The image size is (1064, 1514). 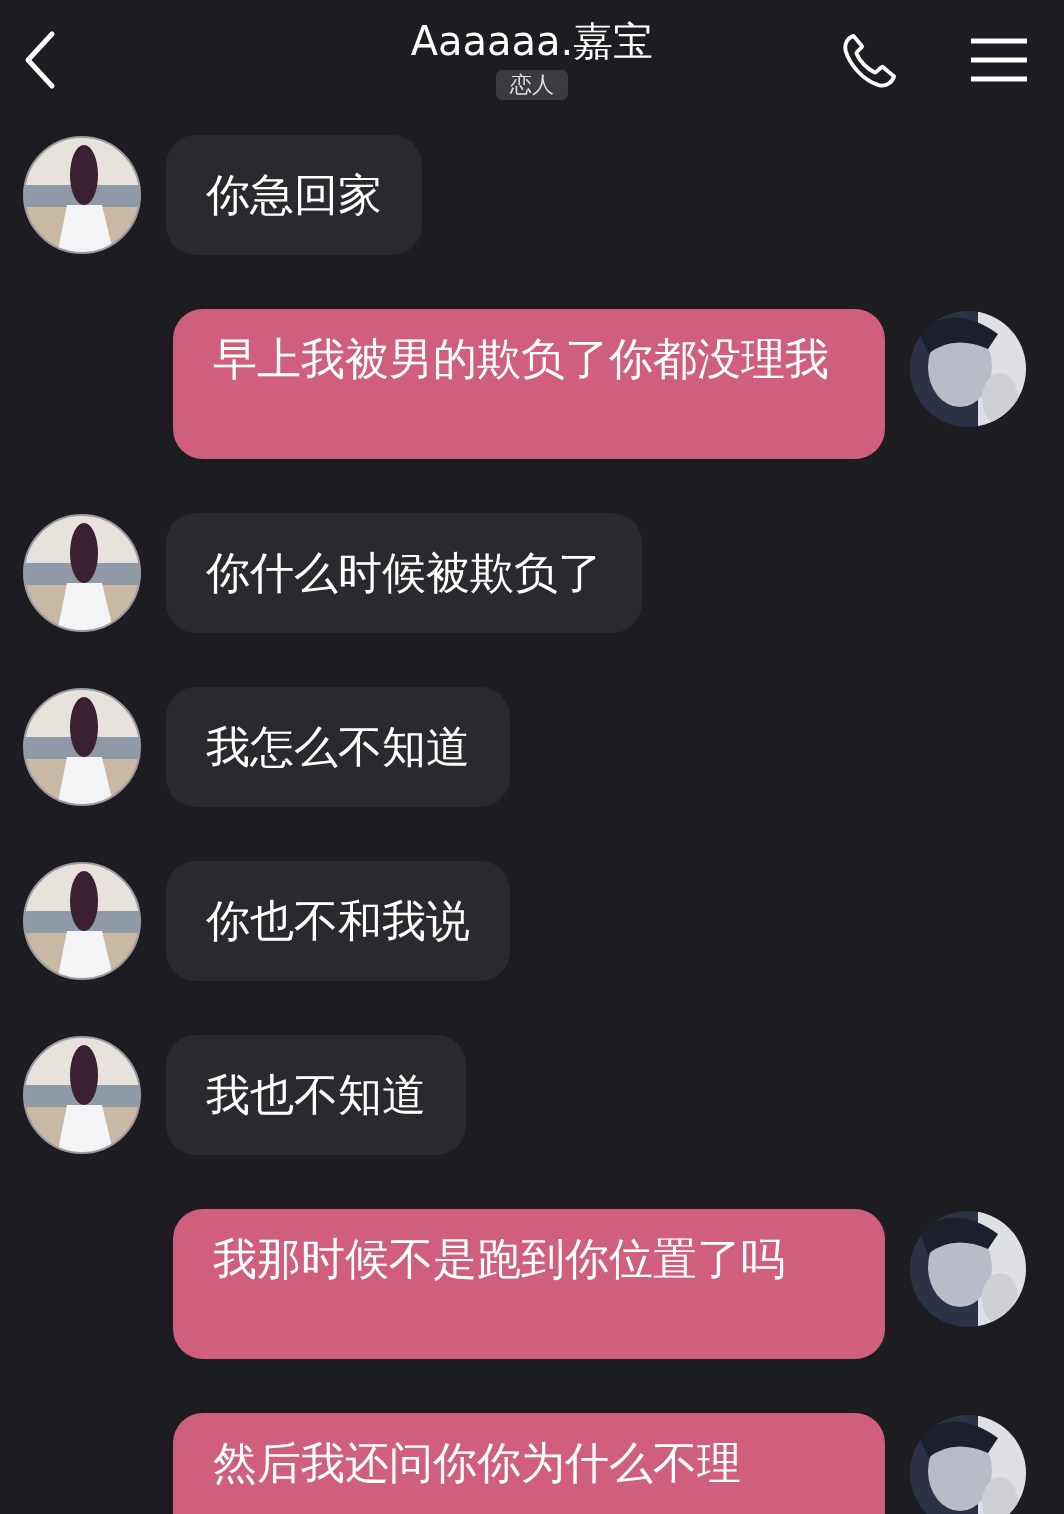 I want to click on received-message: 我怎么不知道, so click(x=338, y=747).